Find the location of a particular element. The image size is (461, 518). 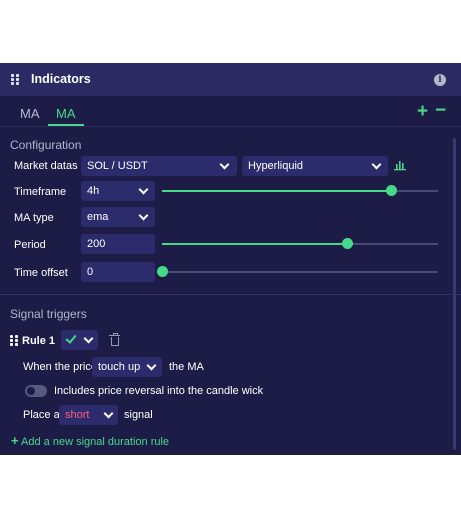

timeframe-slider is located at coordinates (300, 190).